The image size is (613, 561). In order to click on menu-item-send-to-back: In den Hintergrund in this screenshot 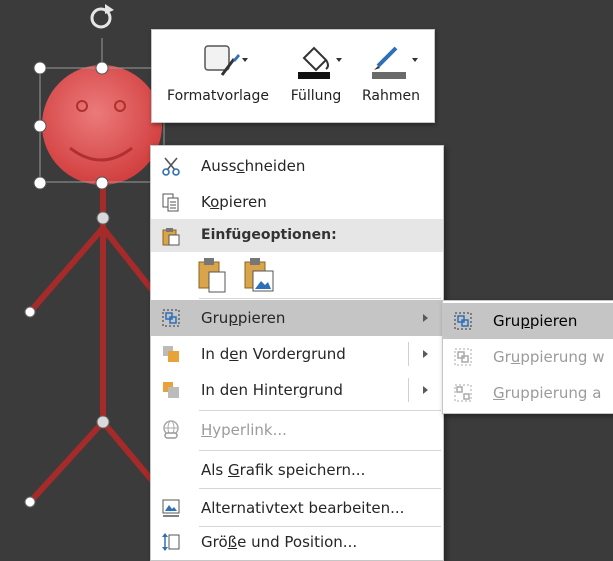, I will do `click(297, 390)`.